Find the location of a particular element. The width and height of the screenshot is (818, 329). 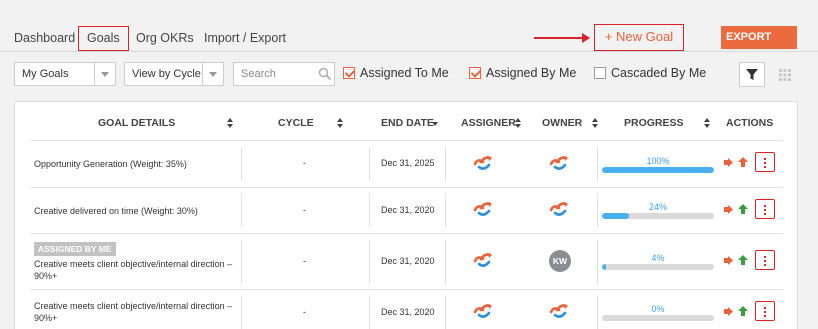

column-owner: OWNER is located at coordinates (562, 123).